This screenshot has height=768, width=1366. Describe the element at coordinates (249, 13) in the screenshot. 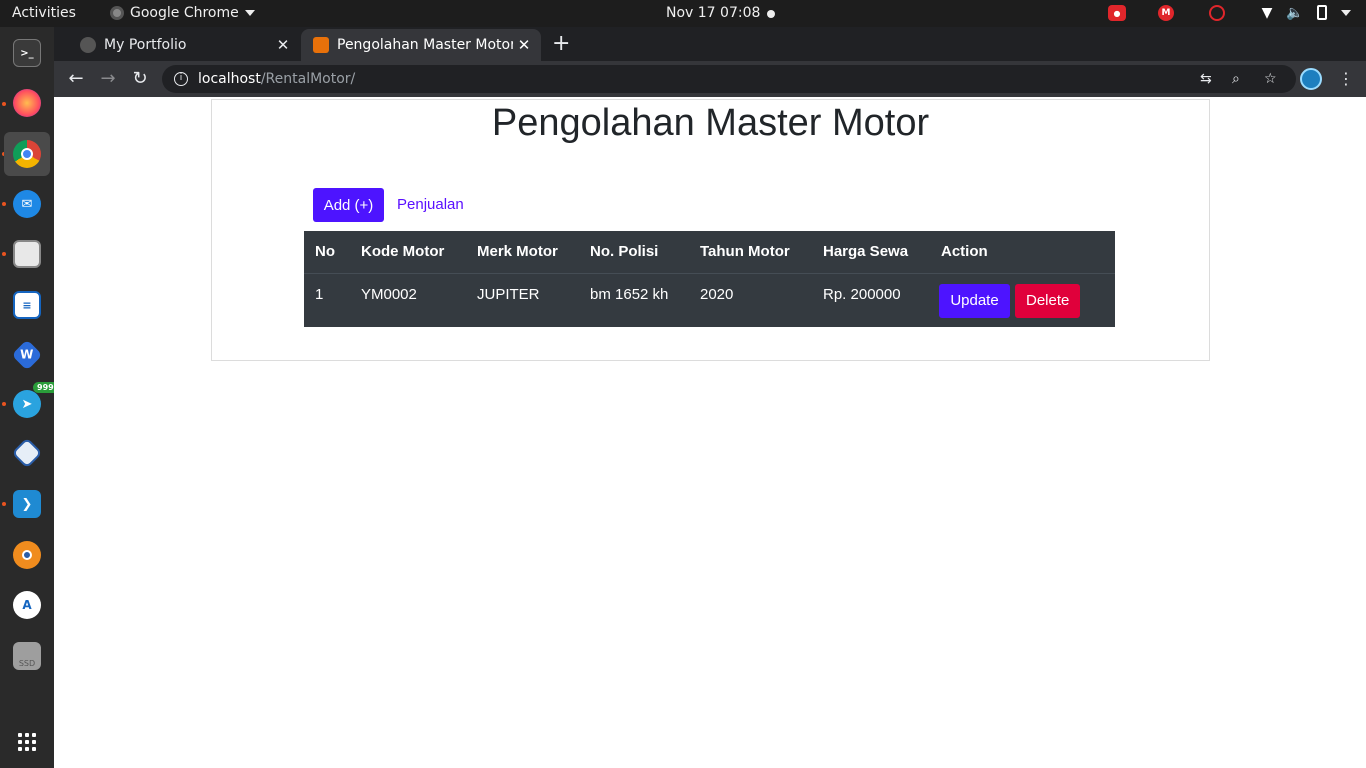

I see `chevron-down-icon` at that location.